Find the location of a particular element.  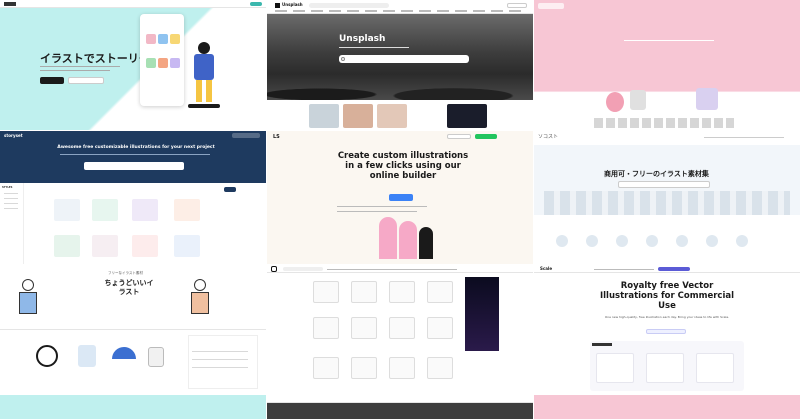

choose-color-button is located at coordinates (666, 331).